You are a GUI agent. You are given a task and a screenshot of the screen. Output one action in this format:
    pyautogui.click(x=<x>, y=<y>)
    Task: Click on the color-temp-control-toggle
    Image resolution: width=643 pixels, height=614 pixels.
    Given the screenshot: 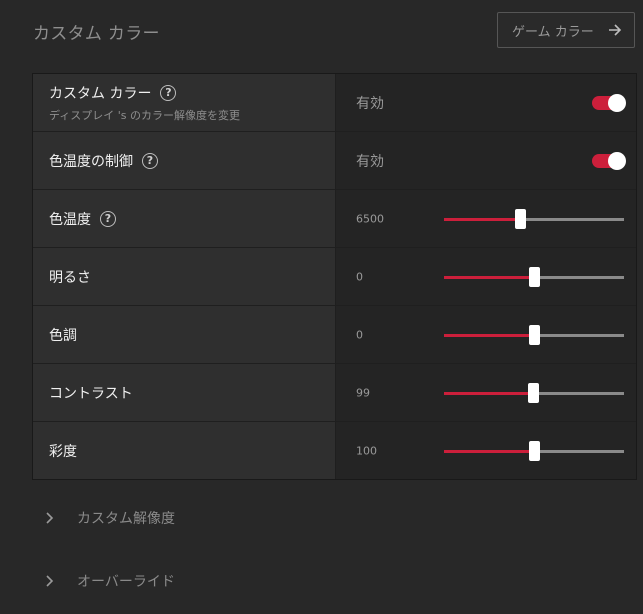 What is the action you would take?
    pyautogui.click(x=609, y=160)
    